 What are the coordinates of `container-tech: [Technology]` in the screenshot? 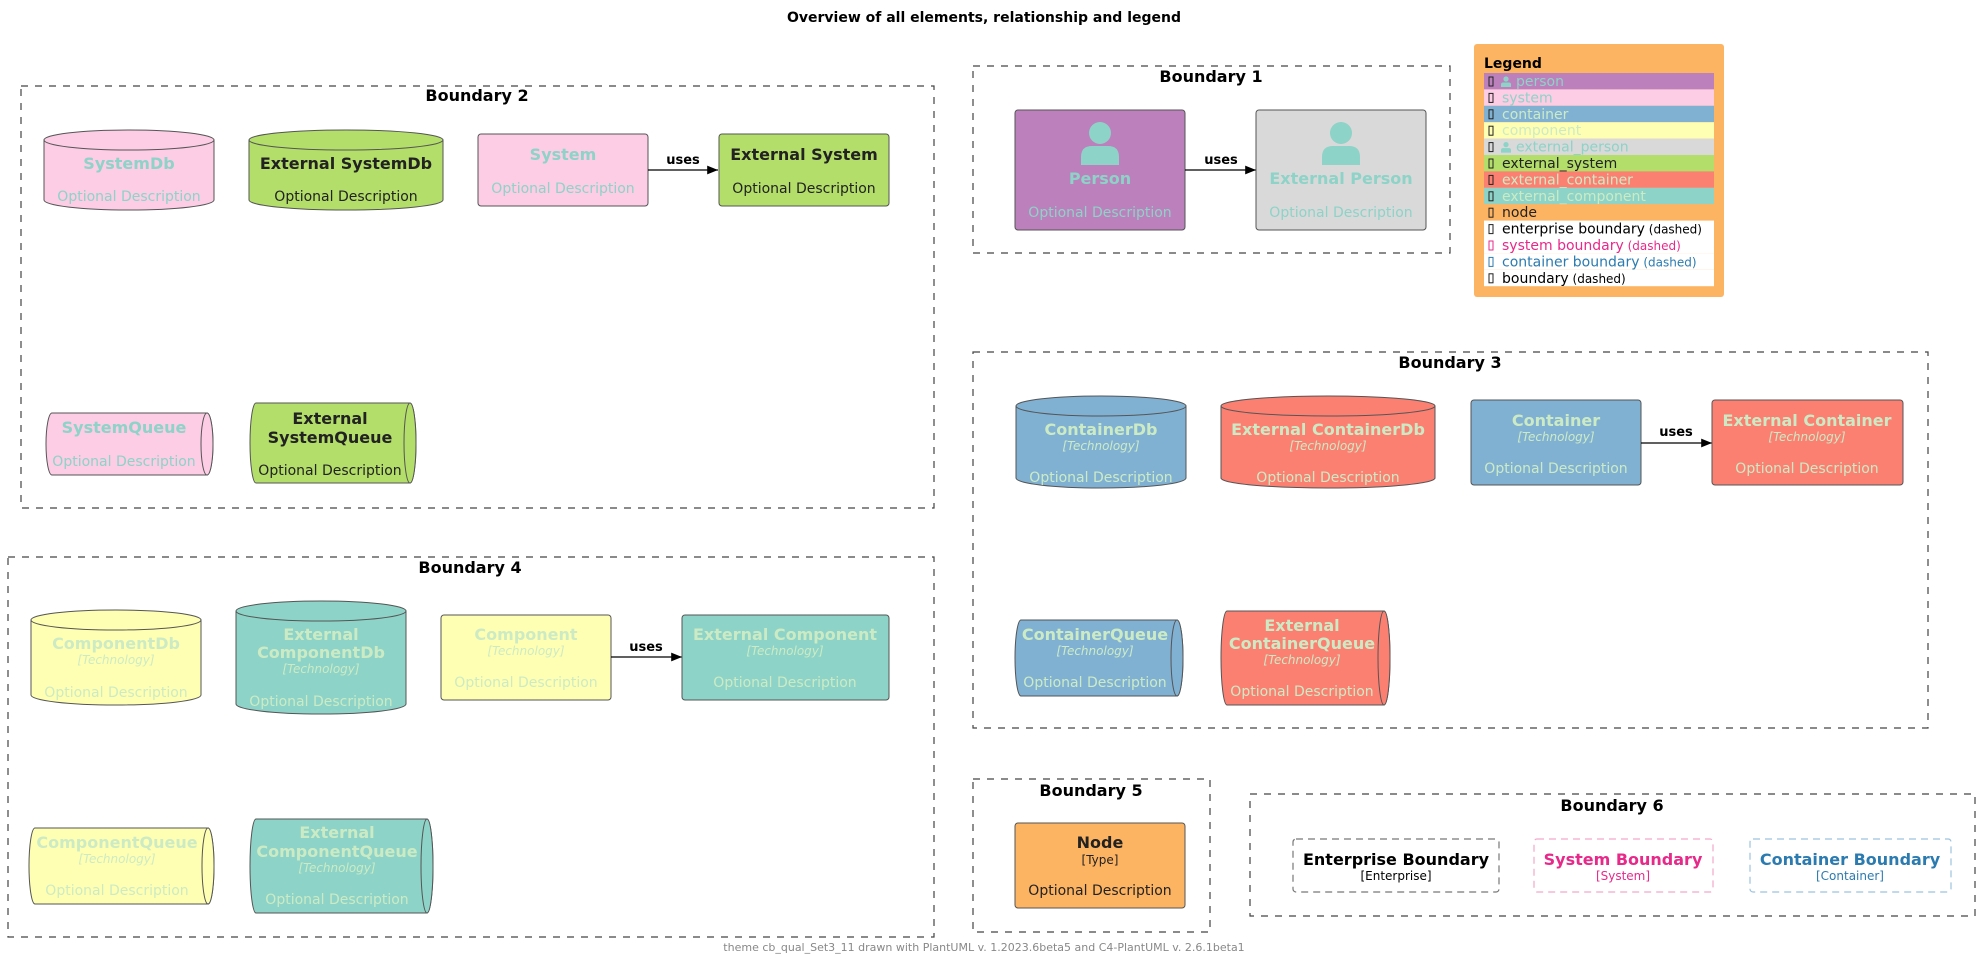 It's located at (1555, 437).